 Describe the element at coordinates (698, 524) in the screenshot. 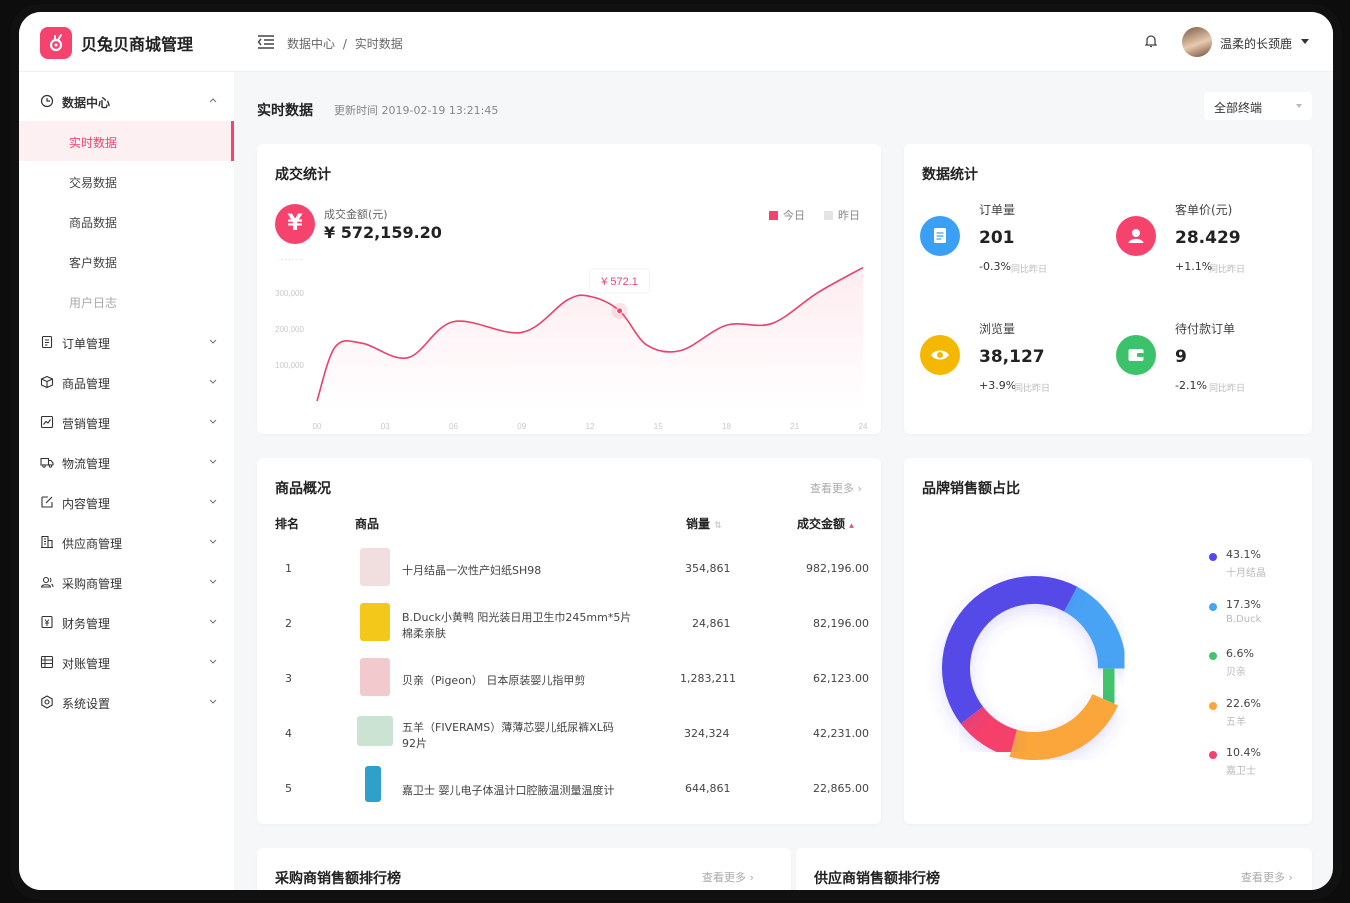

I see `column-sales-label: 销量` at that location.